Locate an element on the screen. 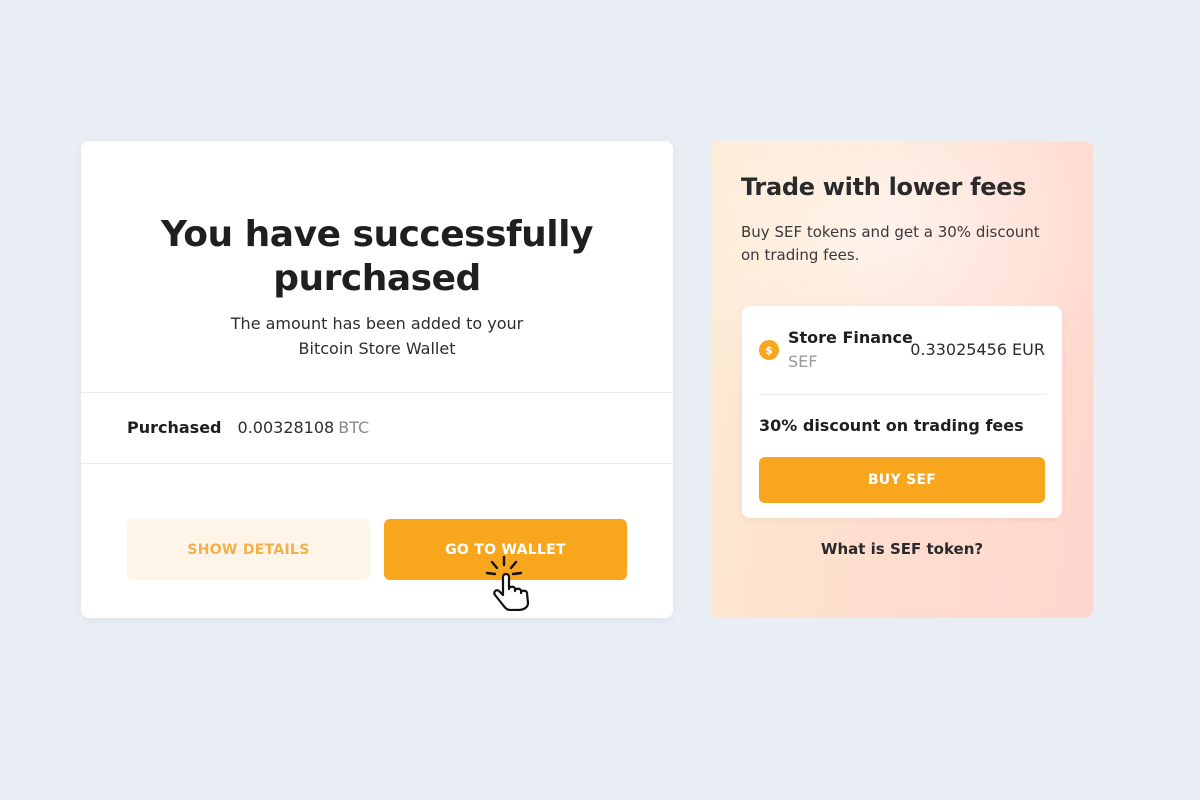  token-price: 0.33025456 EUR is located at coordinates (977, 349).